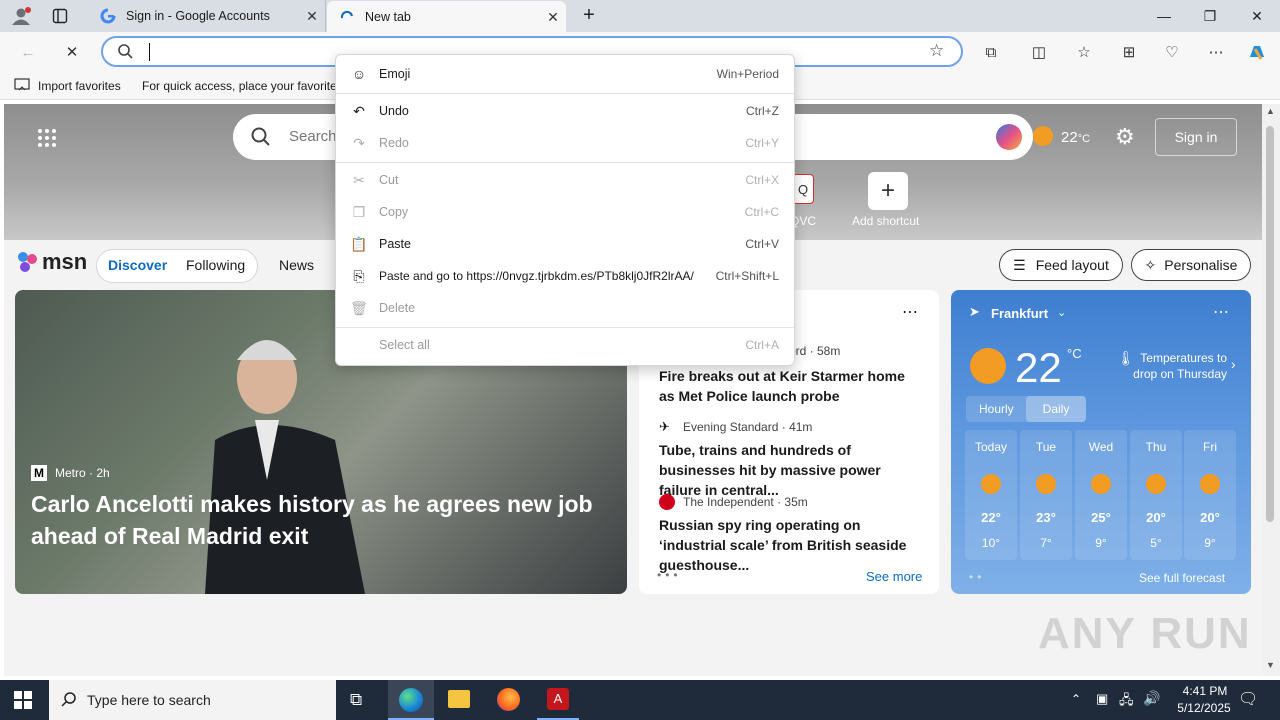 This screenshot has width=1280, height=720. I want to click on msn-logo-text: msn, so click(65, 261).